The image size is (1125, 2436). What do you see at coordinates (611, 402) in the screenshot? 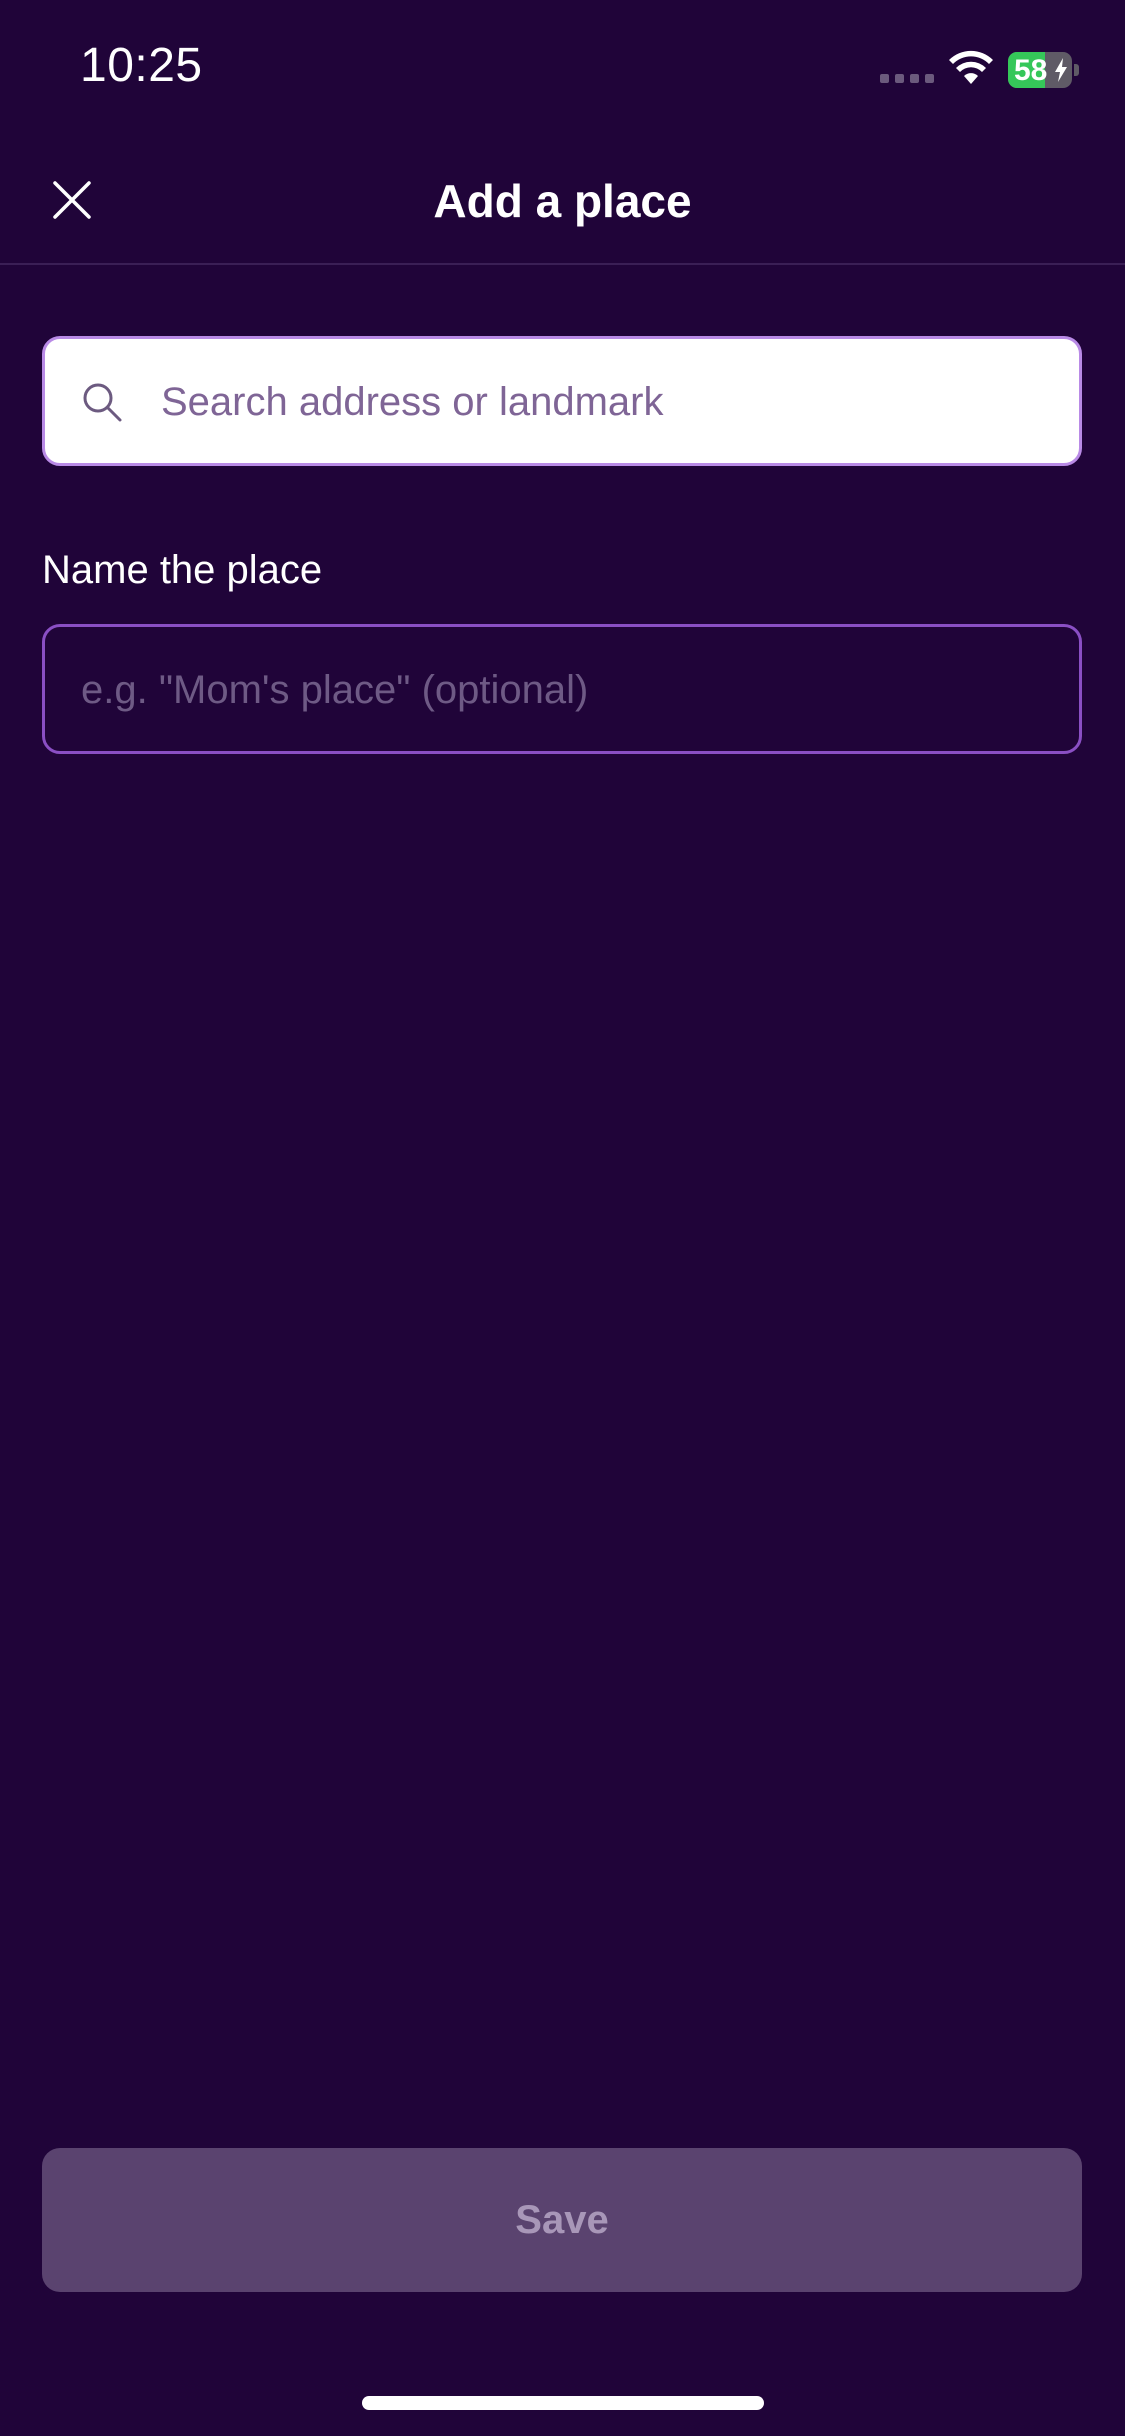
I see `search-input` at bounding box center [611, 402].